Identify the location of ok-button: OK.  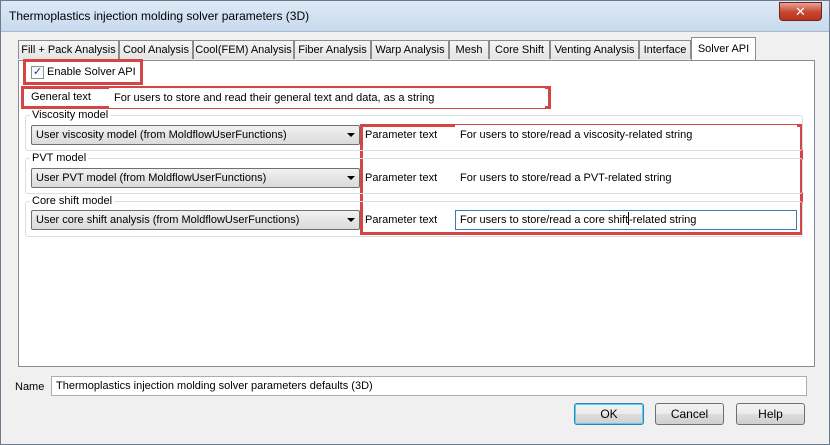
(609, 414).